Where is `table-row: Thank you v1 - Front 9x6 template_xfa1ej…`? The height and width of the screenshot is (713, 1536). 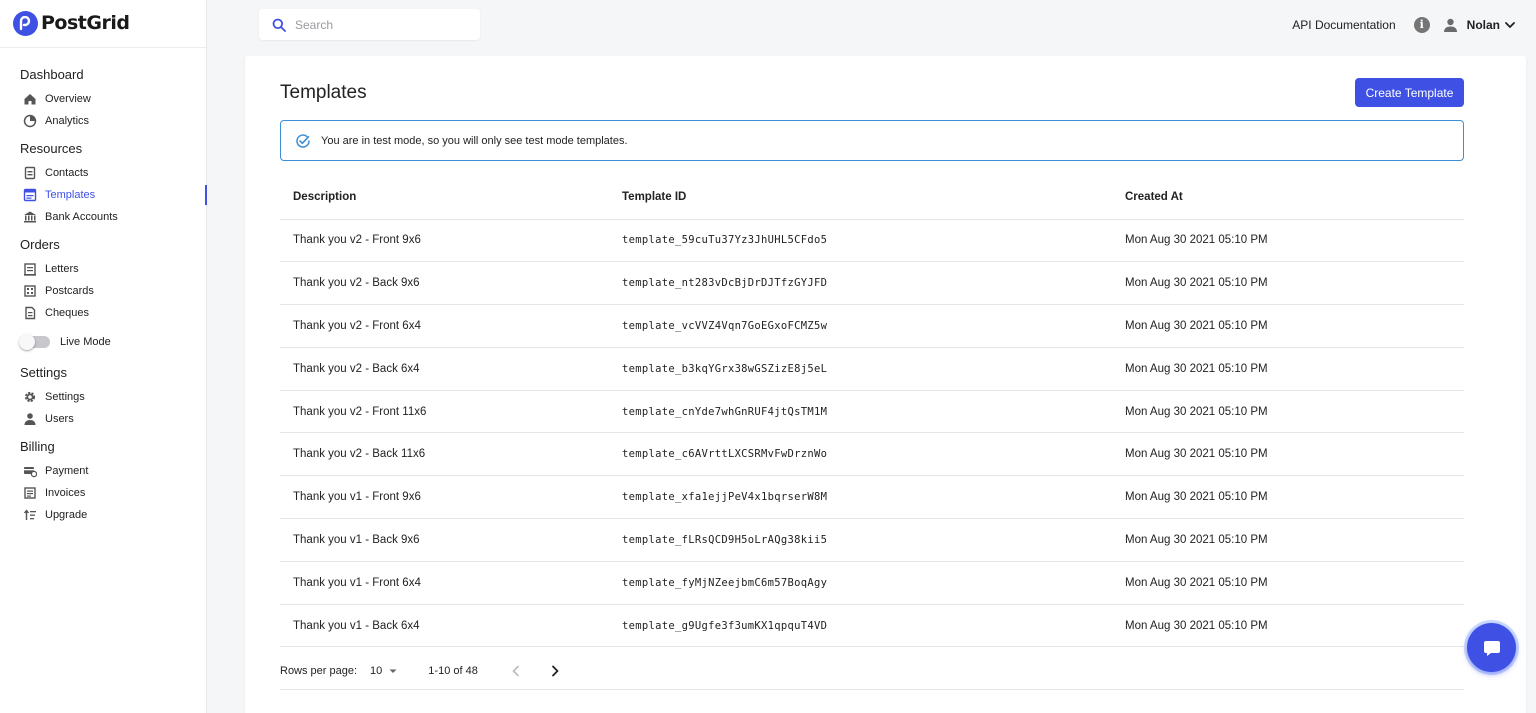 table-row: Thank you v1 - Front 9x6 template_xfa1ej… is located at coordinates (872, 497).